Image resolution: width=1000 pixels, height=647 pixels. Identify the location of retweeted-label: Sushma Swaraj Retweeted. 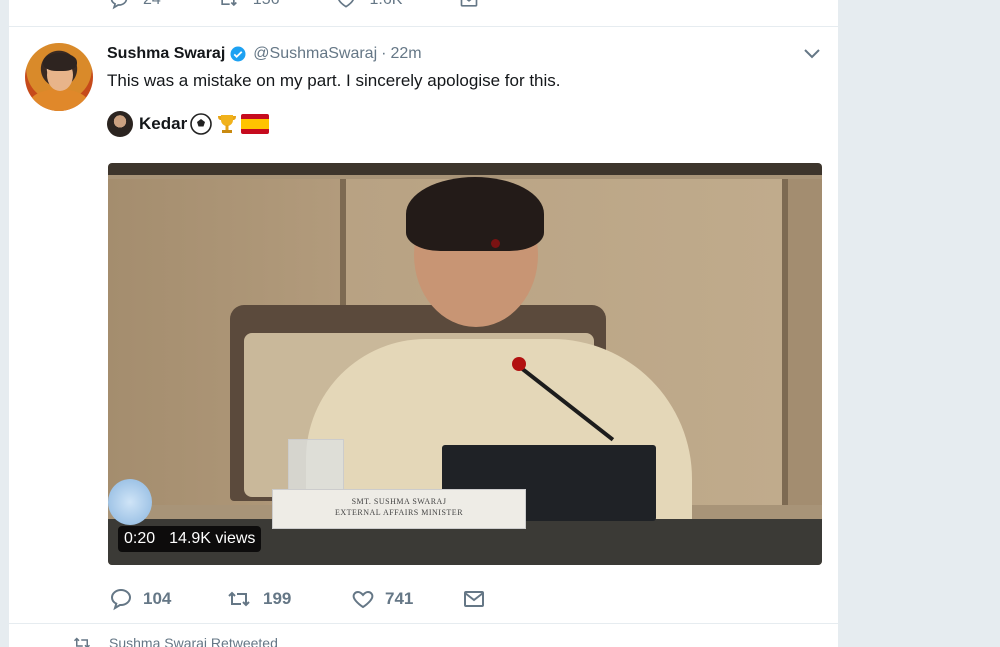
(193, 641).